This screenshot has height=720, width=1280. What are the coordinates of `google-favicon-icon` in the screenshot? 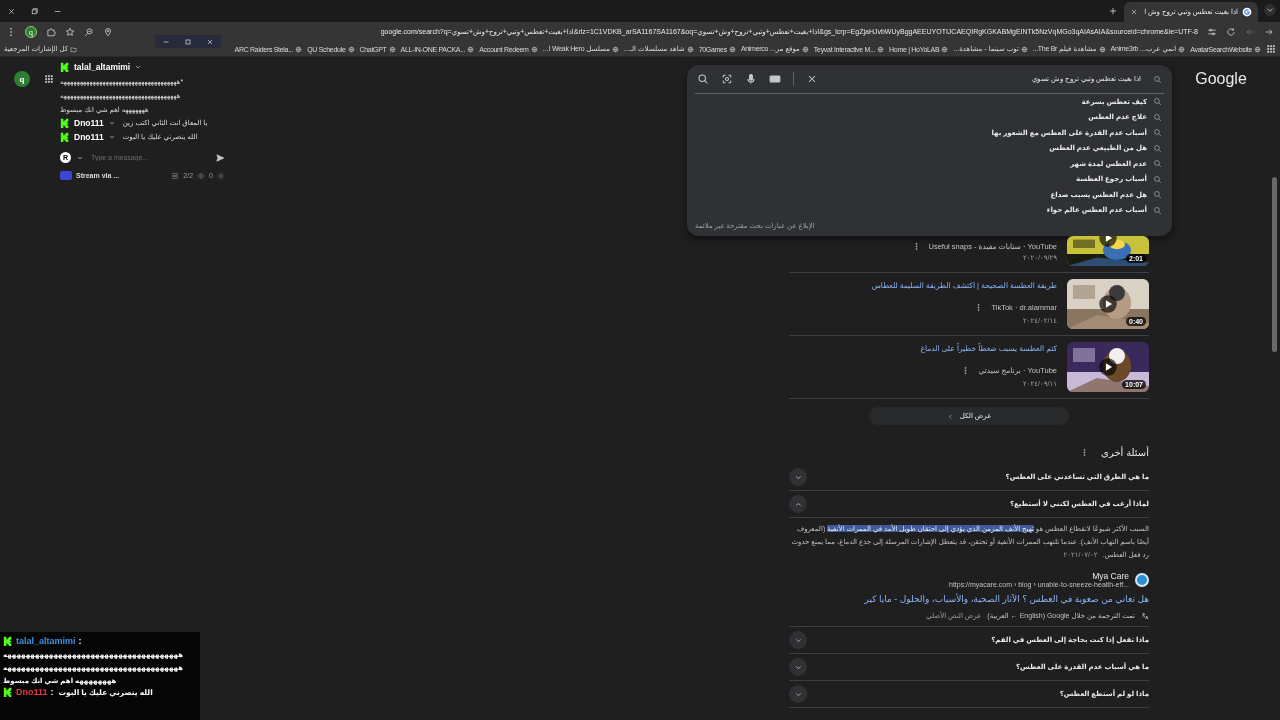 It's located at (1247, 12).